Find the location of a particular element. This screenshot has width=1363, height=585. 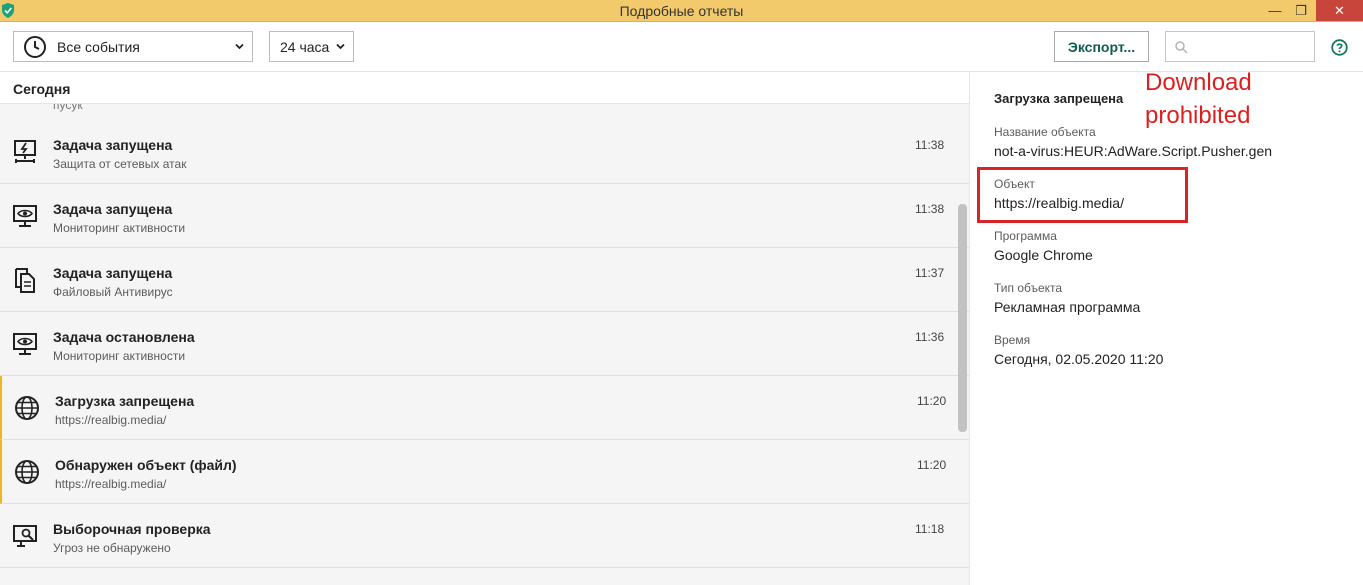

clock-icon is located at coordinates (35, 46).